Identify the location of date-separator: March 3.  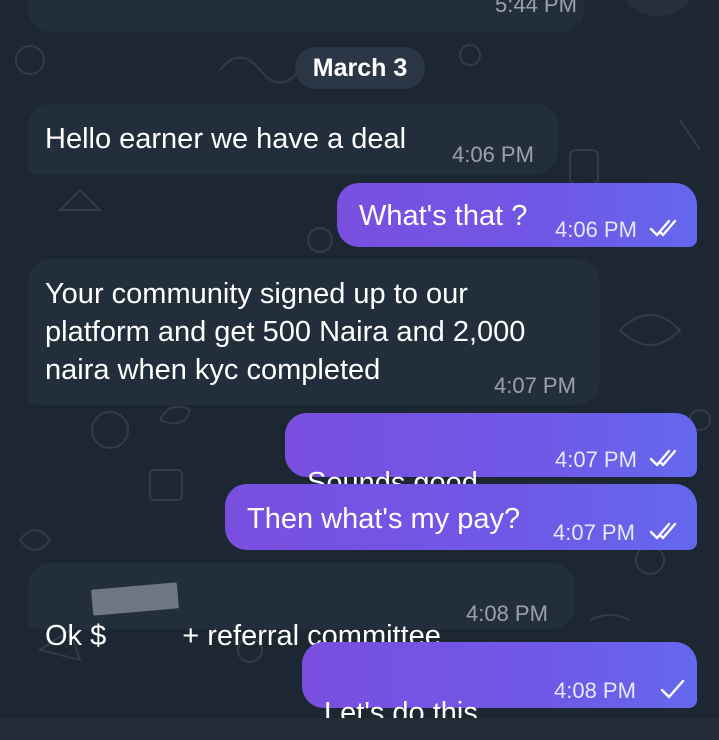
(360, 68).